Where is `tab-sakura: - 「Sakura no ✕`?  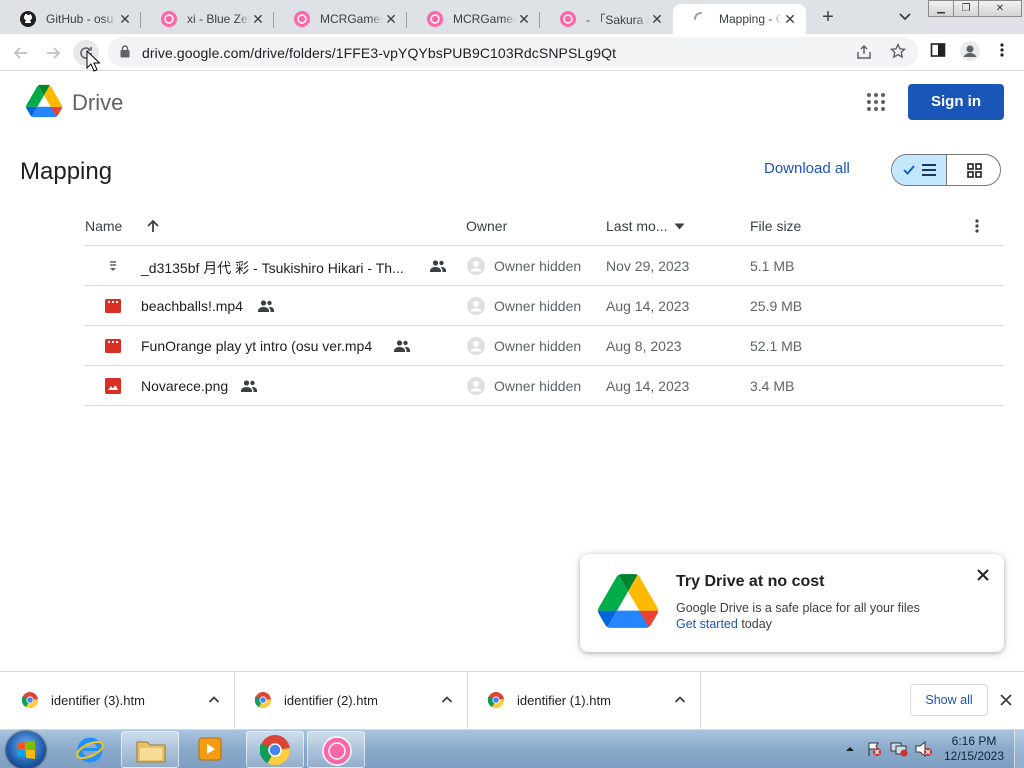 tab-sakura: - 「Sakura no ✕ is located at coordinates (606, 19).